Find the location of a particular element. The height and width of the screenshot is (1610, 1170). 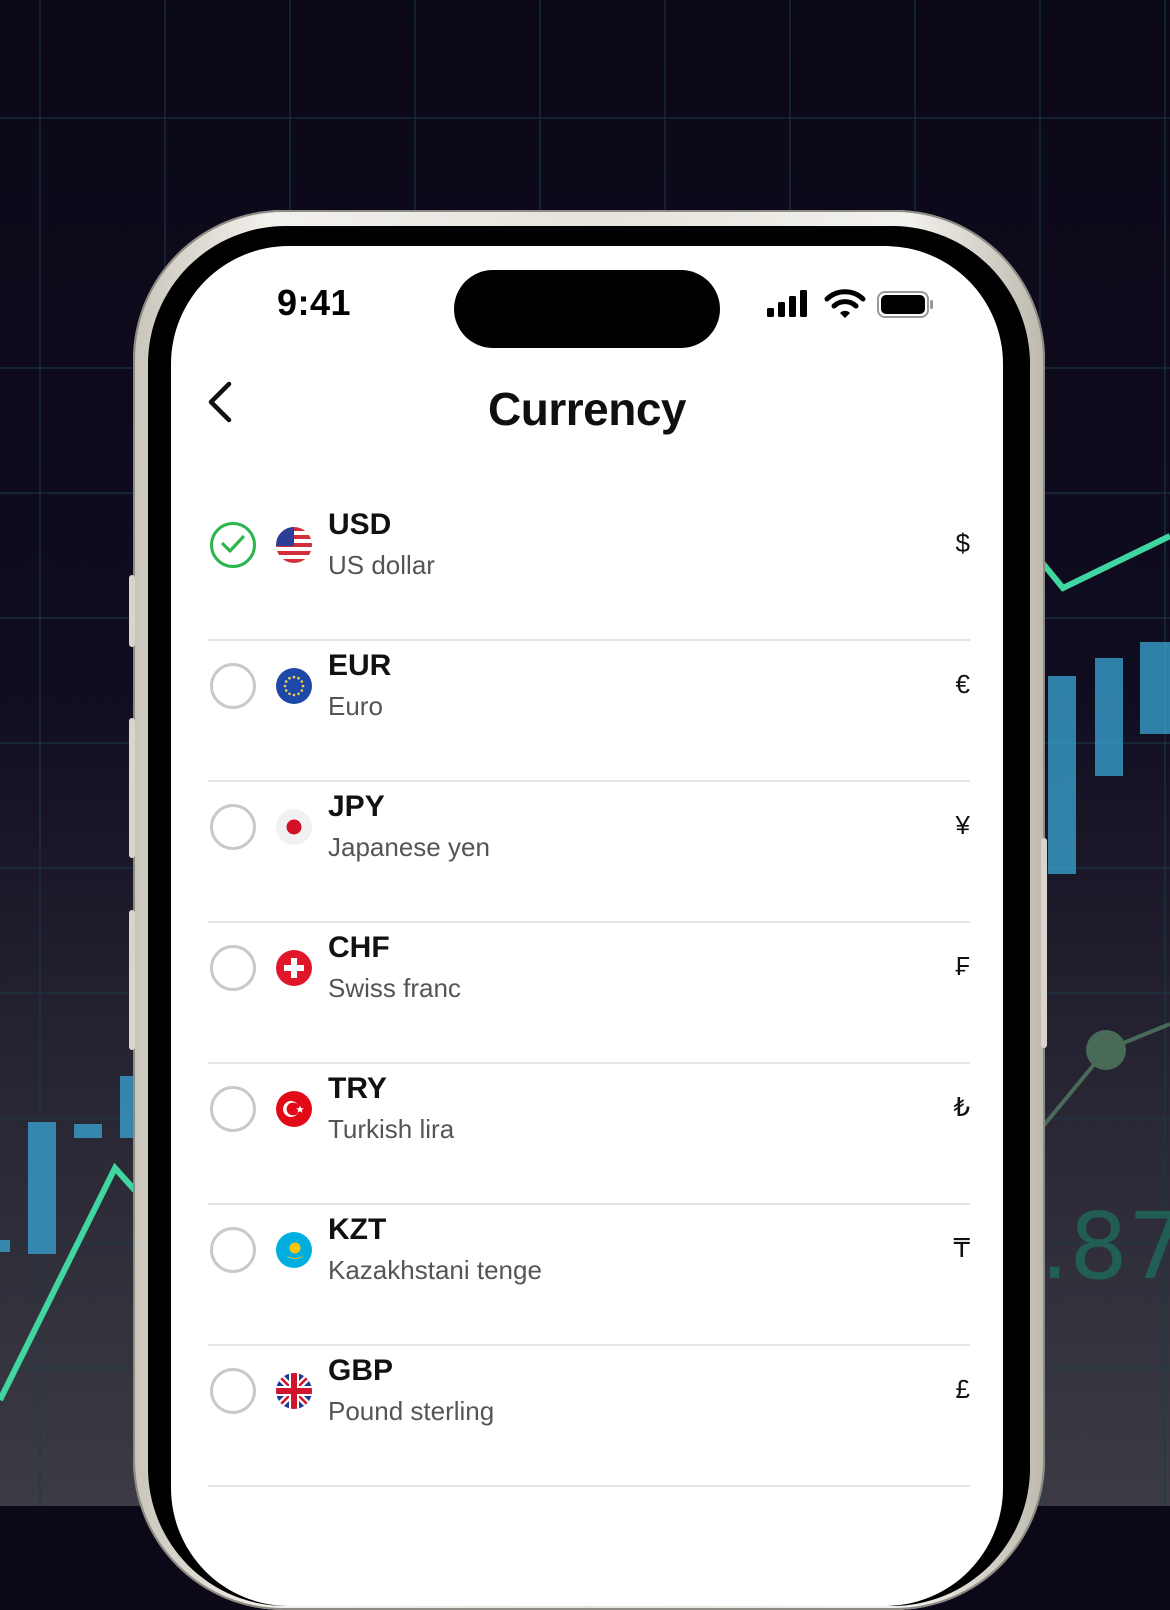

flag-gb-icon is located at coordinates (294, 1391).